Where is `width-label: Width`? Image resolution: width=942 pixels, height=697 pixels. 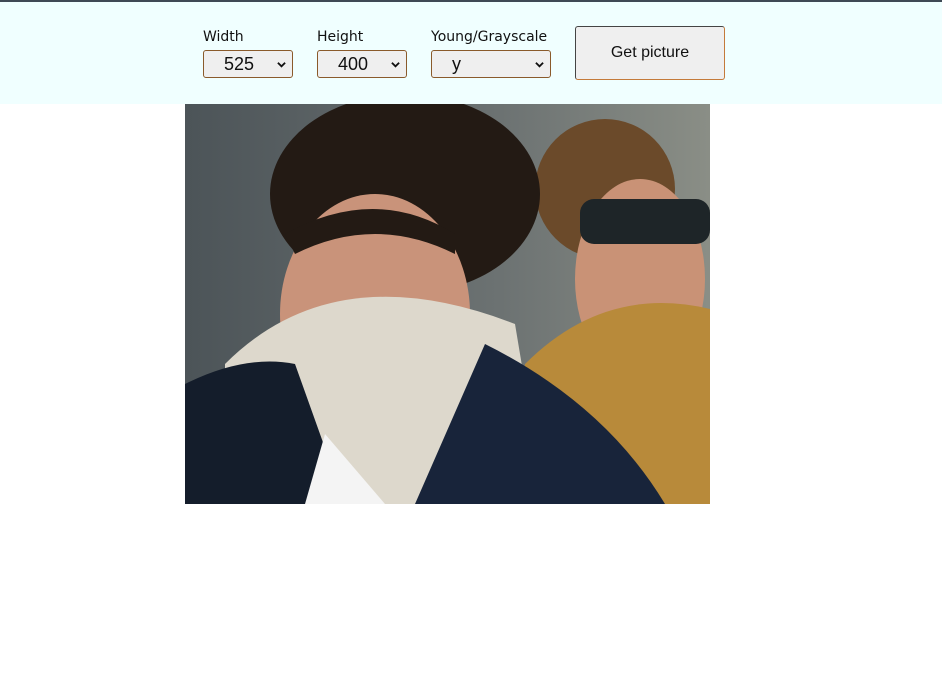 width-label: Width is located at coordinates (223, 37).